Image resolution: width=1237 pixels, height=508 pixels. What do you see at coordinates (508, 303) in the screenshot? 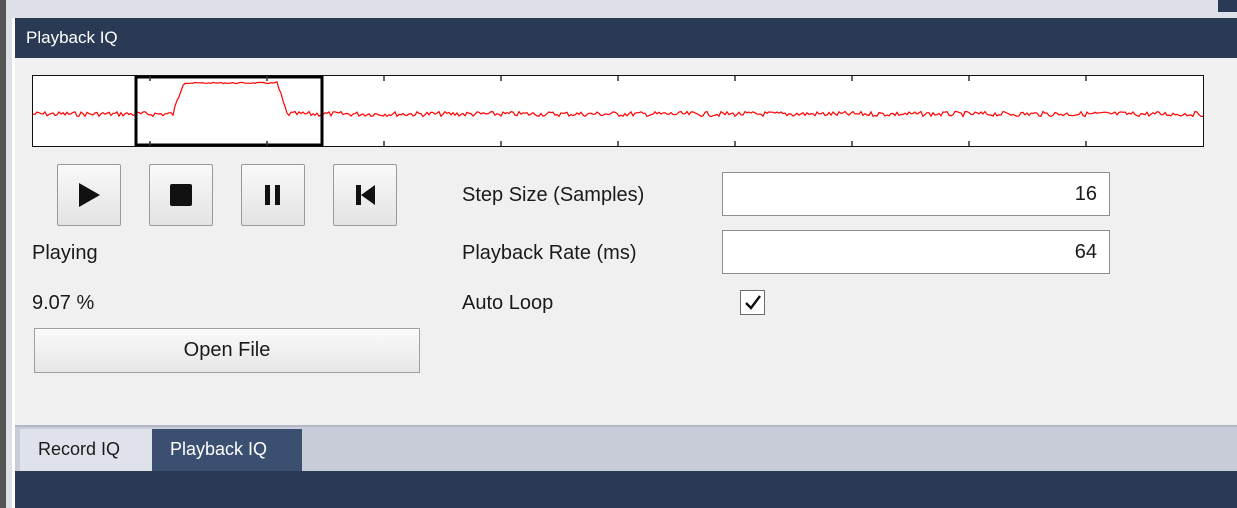
I see `auto-loop-label: Auto Loop` at bounding box center [508, 303].